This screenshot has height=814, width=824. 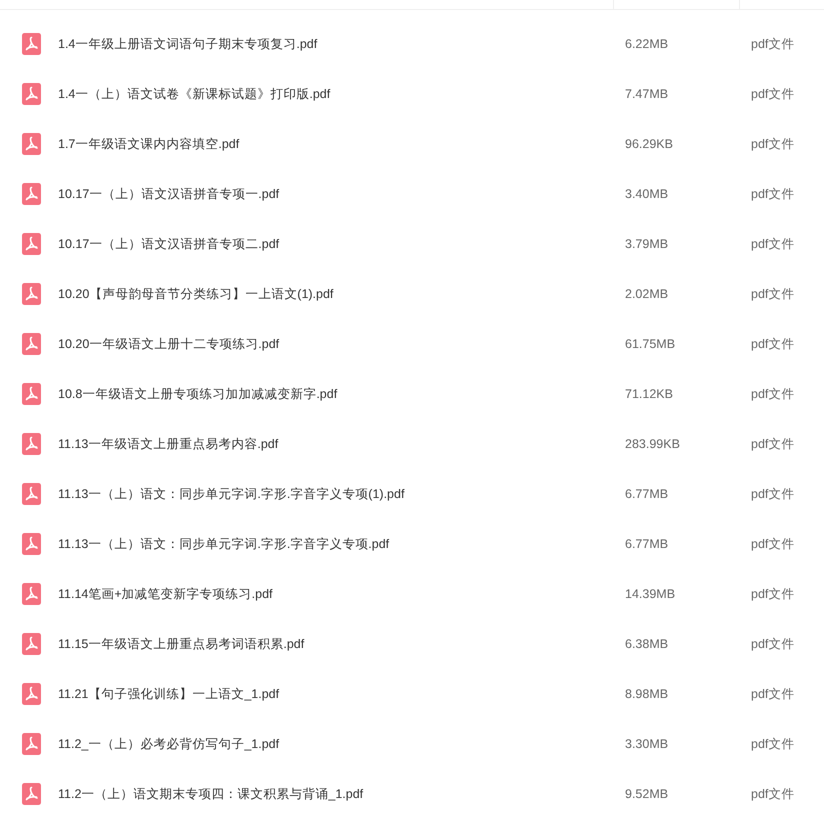 I want to click on file-name: 10.17一（上）语文汉语拼音专项一.pdf, so click(x=336, y=194).